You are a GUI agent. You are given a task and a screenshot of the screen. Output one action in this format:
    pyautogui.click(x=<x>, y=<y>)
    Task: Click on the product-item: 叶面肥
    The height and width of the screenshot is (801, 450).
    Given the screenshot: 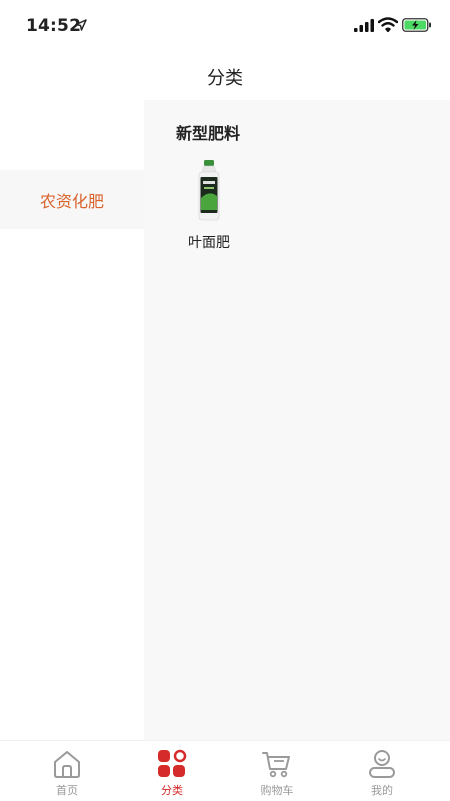 What is the action you would take?
    pyautogui.click(x=209, y=206)
    